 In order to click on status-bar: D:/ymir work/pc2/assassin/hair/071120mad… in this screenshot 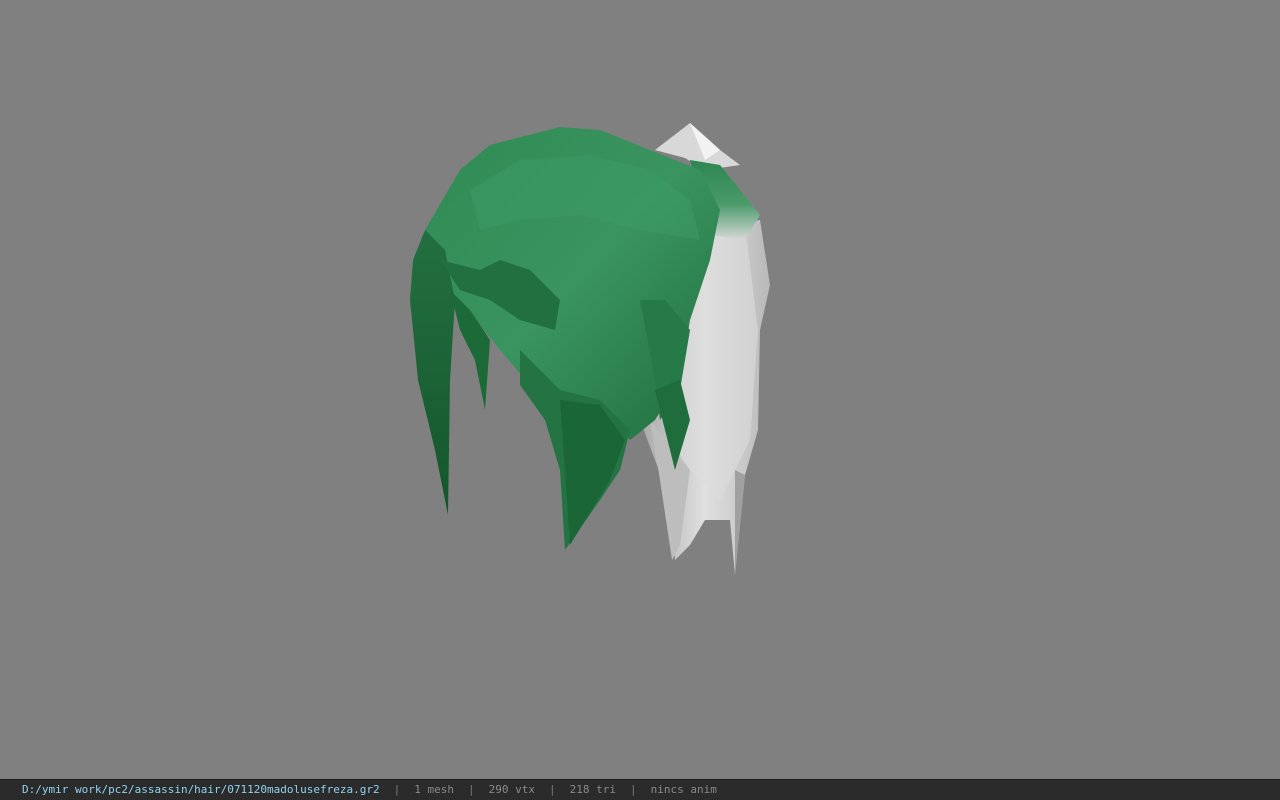, I will do `click(640, 789)`.